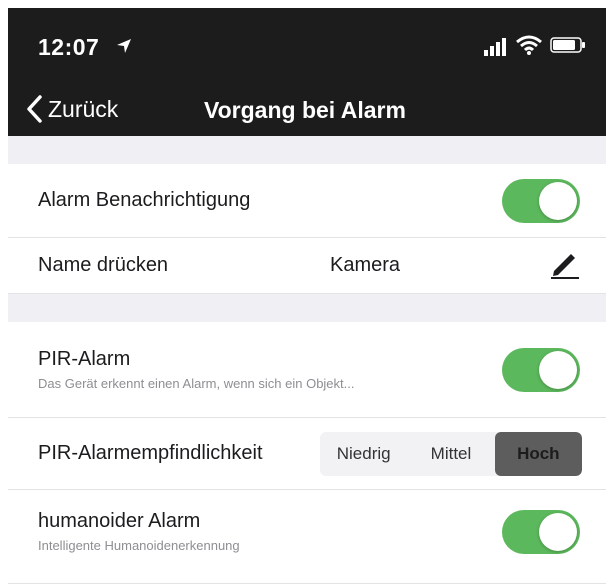 The width and height of the screenshot is (612, 584). Describe the element at coordinates (119, 521) in the screenshot. I see `humanoid-alarm-label: humanoider Alarm` at that location.